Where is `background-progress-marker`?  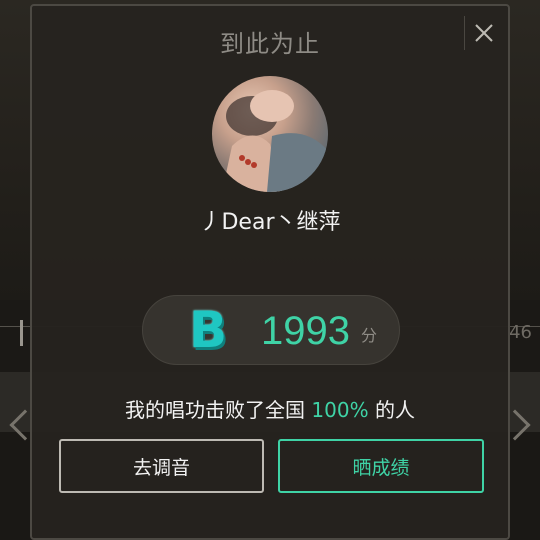 background-progress-marker is located at coordinates (21, 333).